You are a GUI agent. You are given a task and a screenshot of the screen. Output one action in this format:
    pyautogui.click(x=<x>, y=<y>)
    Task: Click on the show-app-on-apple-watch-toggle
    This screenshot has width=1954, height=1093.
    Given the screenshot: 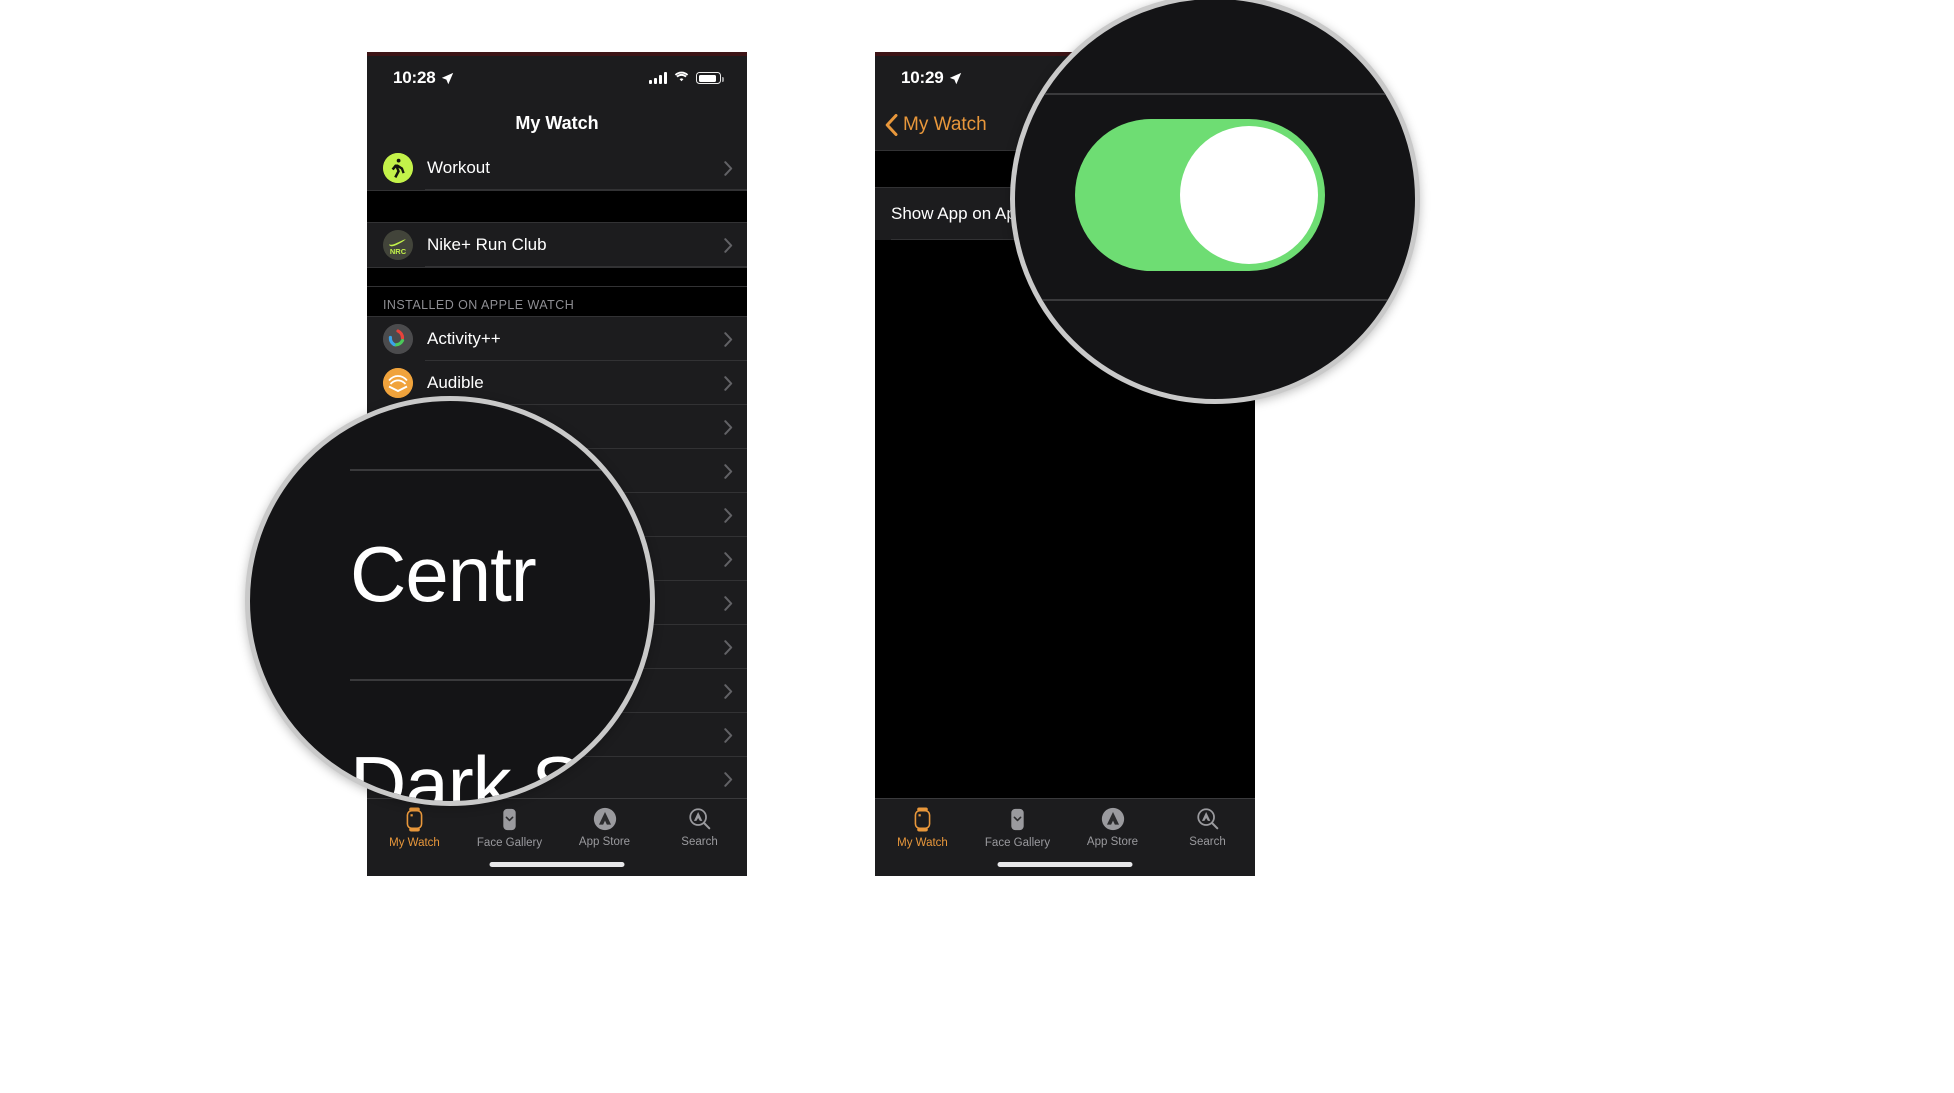 What is the action you would take?
    pyautogui.click(x=1200, y=195)
    